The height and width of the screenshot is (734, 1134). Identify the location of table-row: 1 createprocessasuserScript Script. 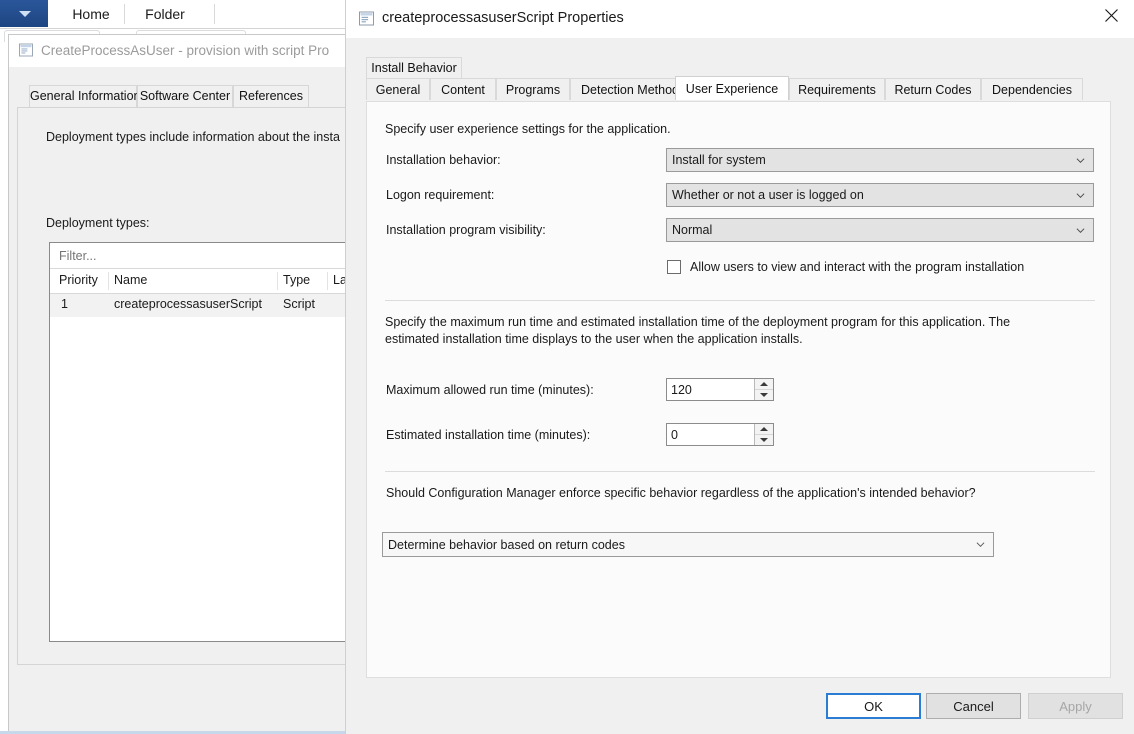
(201, 305).